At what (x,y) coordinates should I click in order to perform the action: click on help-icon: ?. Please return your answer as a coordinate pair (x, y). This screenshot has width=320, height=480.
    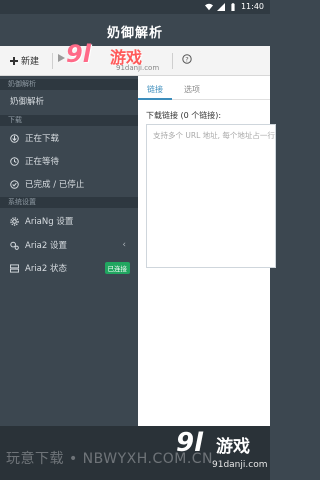
    Looking at the image, I should click on (187, 59).